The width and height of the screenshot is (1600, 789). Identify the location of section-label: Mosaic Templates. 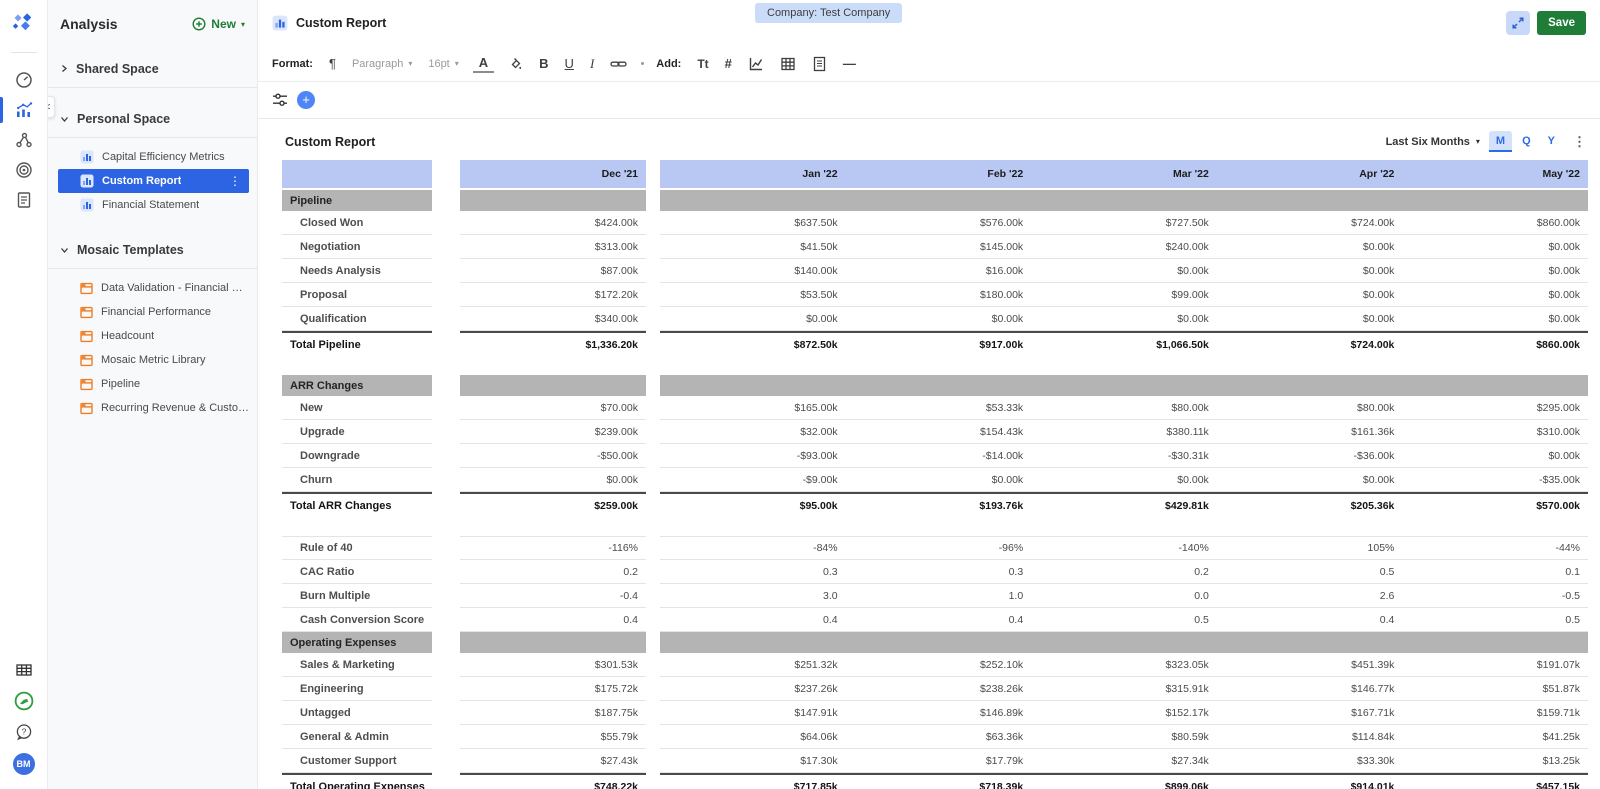
(130, 250).